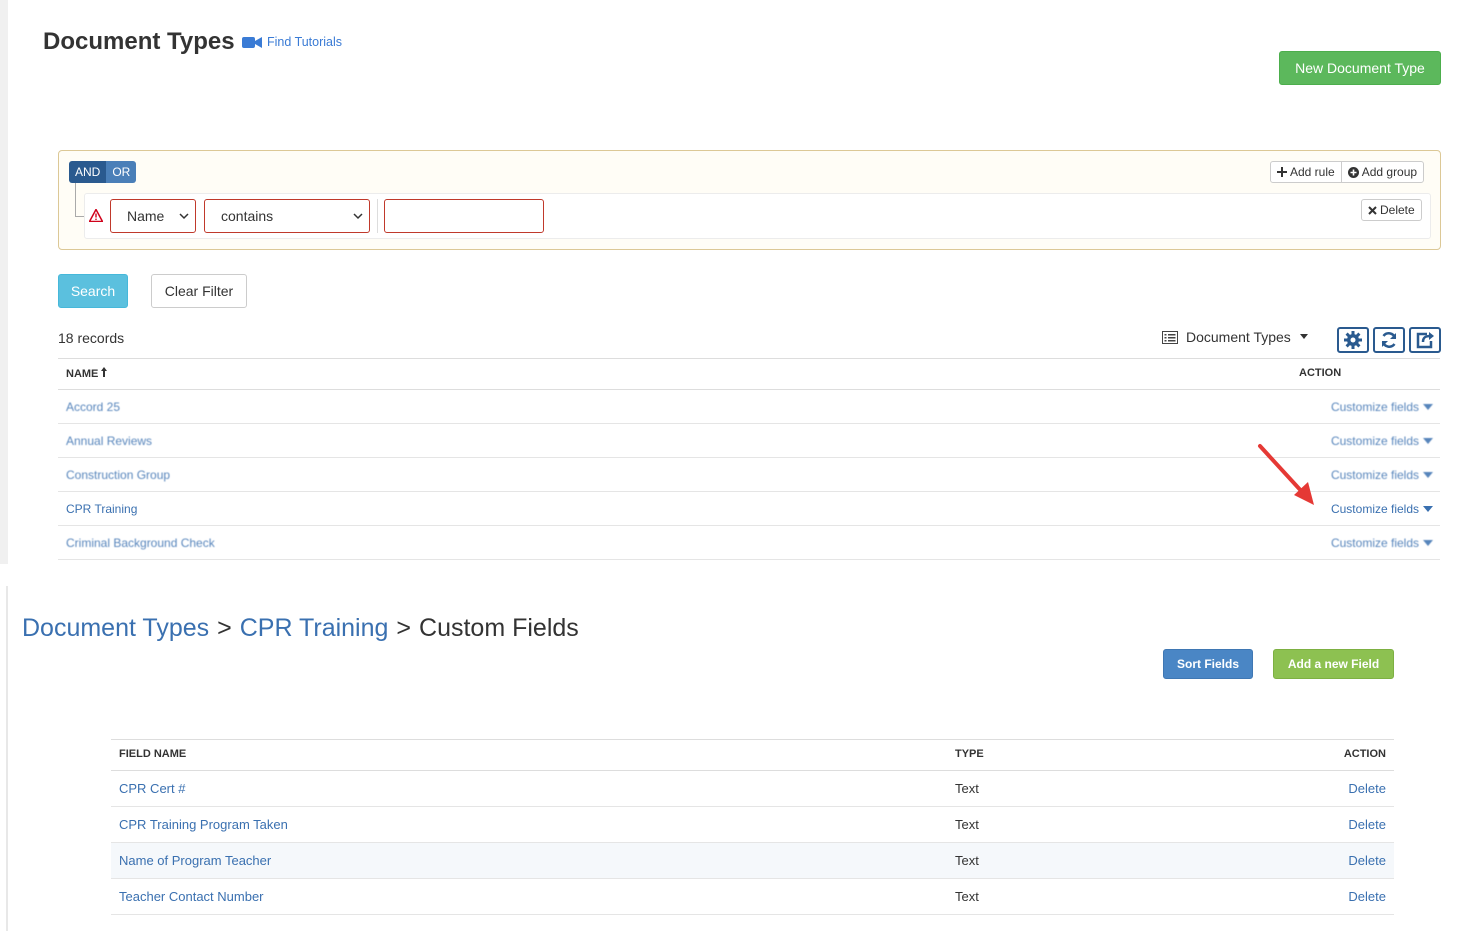  Describe the element at coordinates (109, 441) in the screenshot. I see `document-type-link: Annual Reviews` at that location.